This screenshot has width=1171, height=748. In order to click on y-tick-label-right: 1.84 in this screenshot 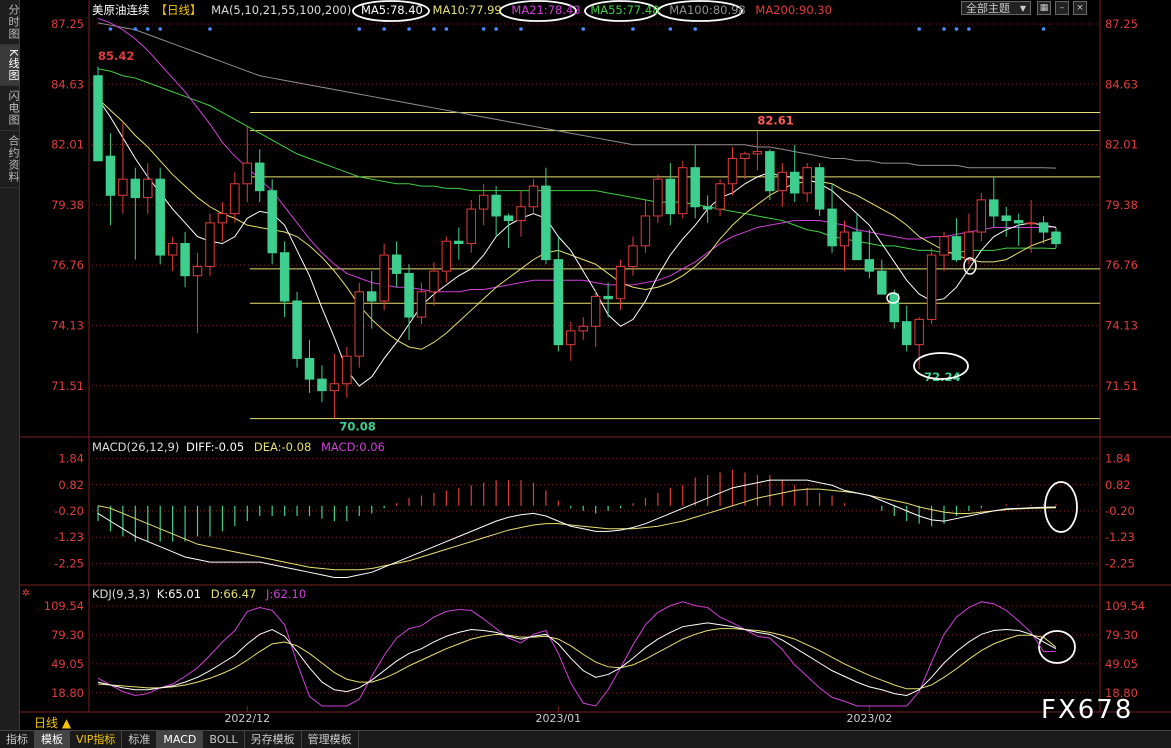, I will do `click(1118, 459)`.